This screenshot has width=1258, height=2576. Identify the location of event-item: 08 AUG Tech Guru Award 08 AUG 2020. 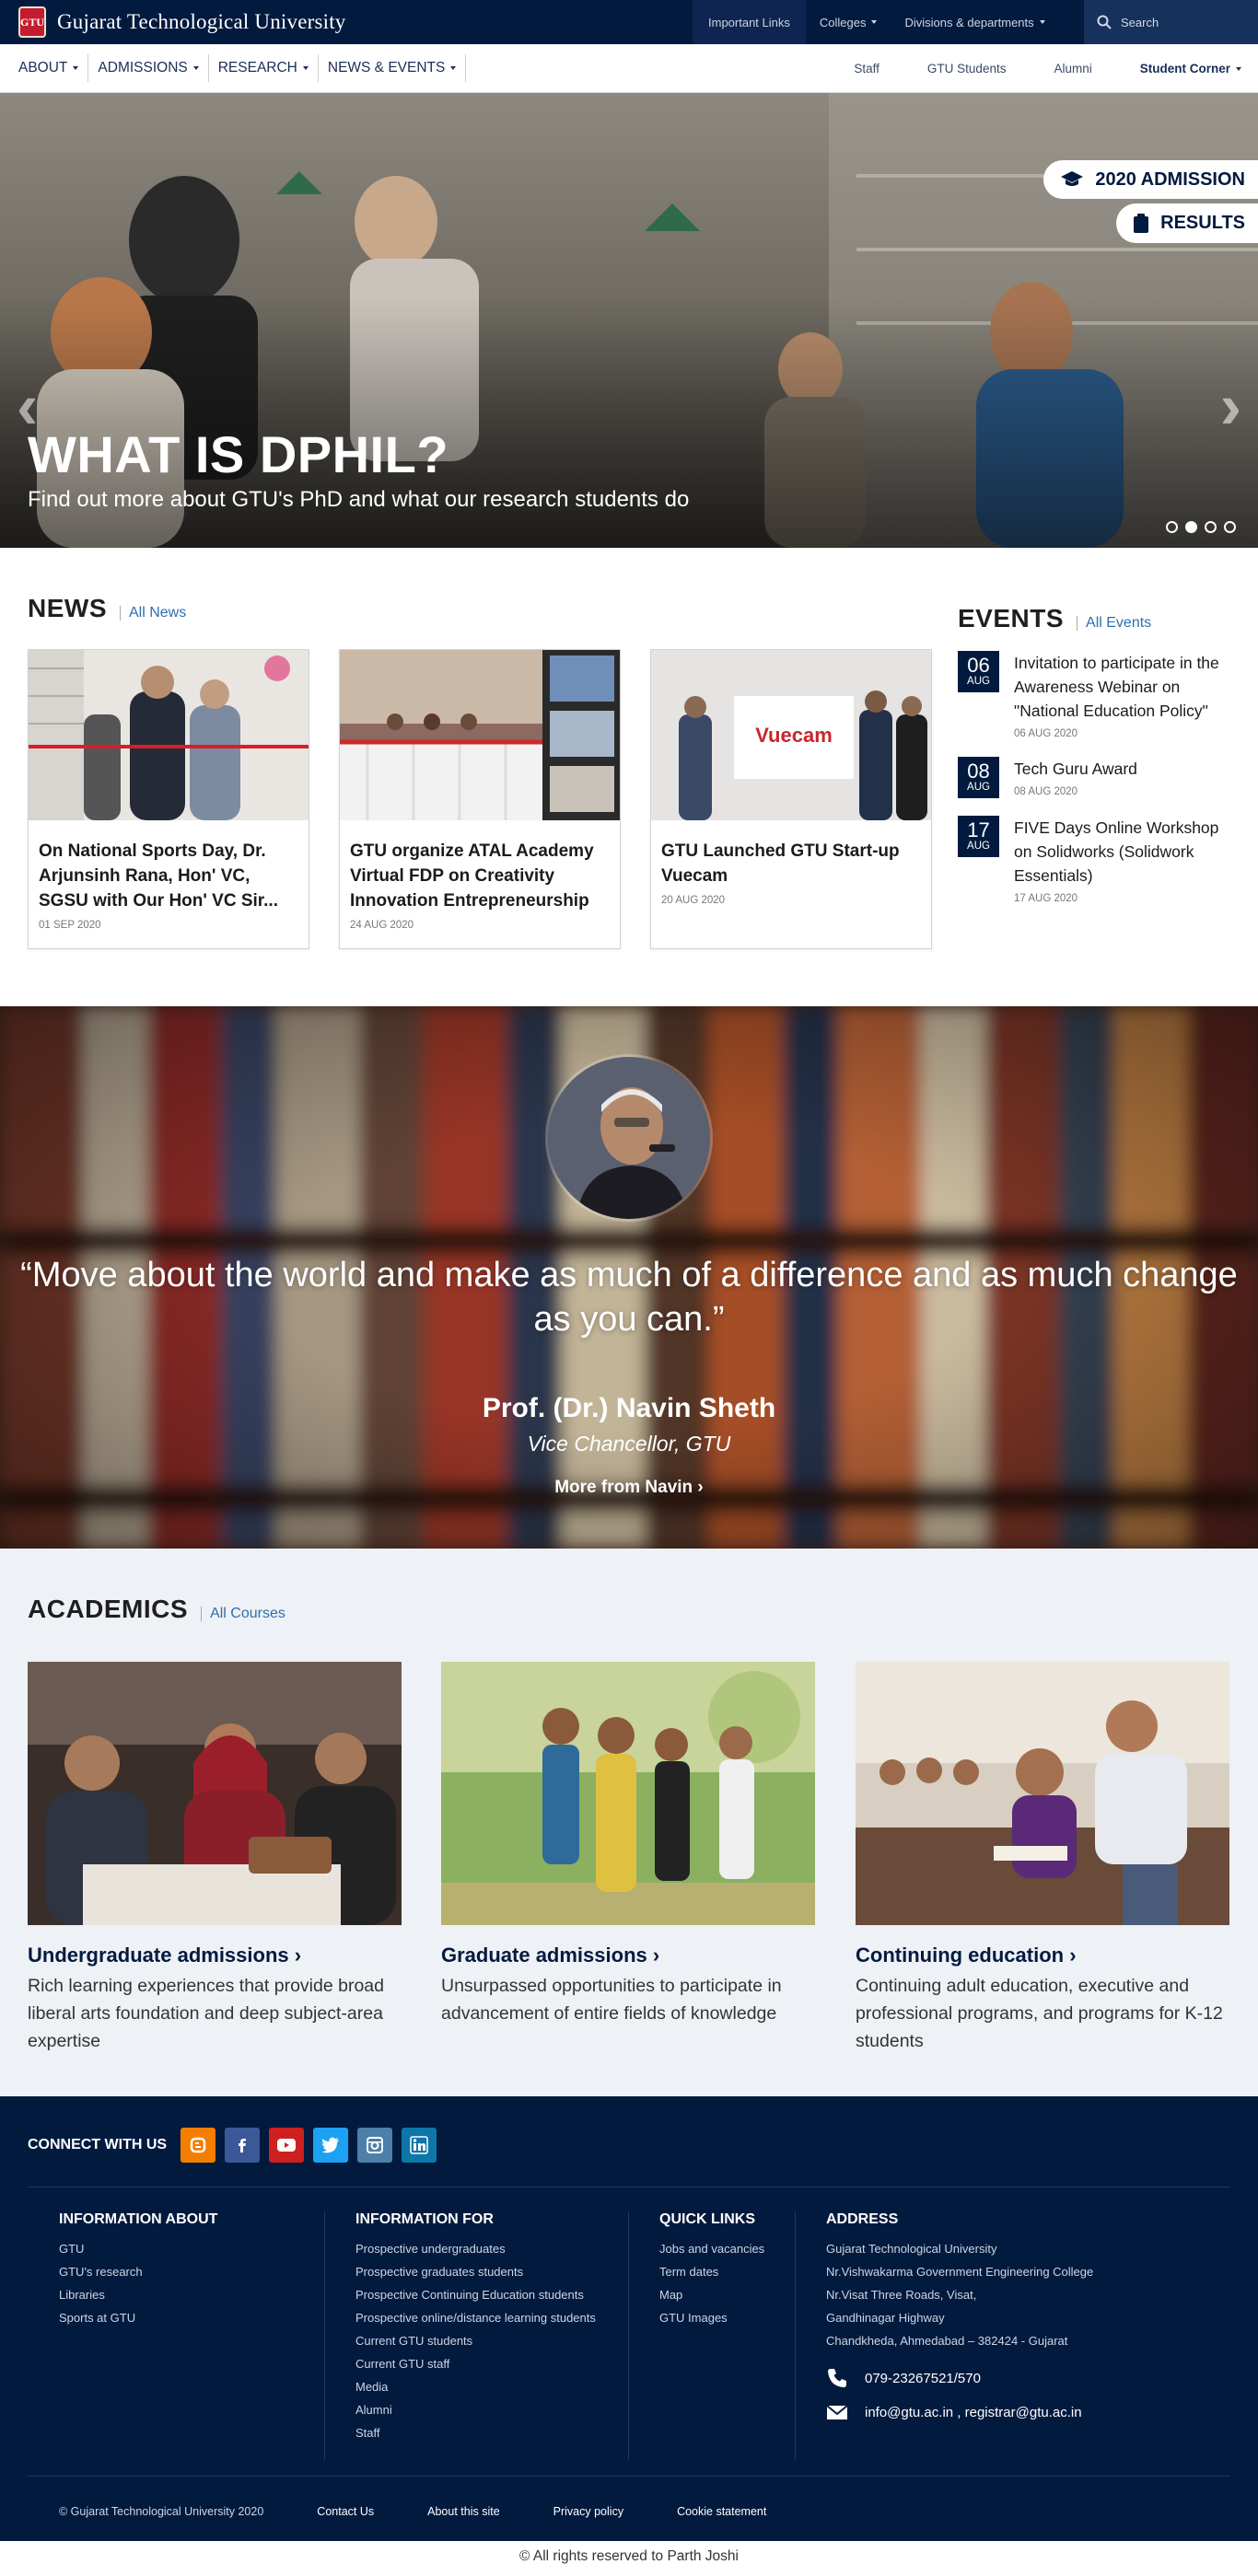
(1096, 777).